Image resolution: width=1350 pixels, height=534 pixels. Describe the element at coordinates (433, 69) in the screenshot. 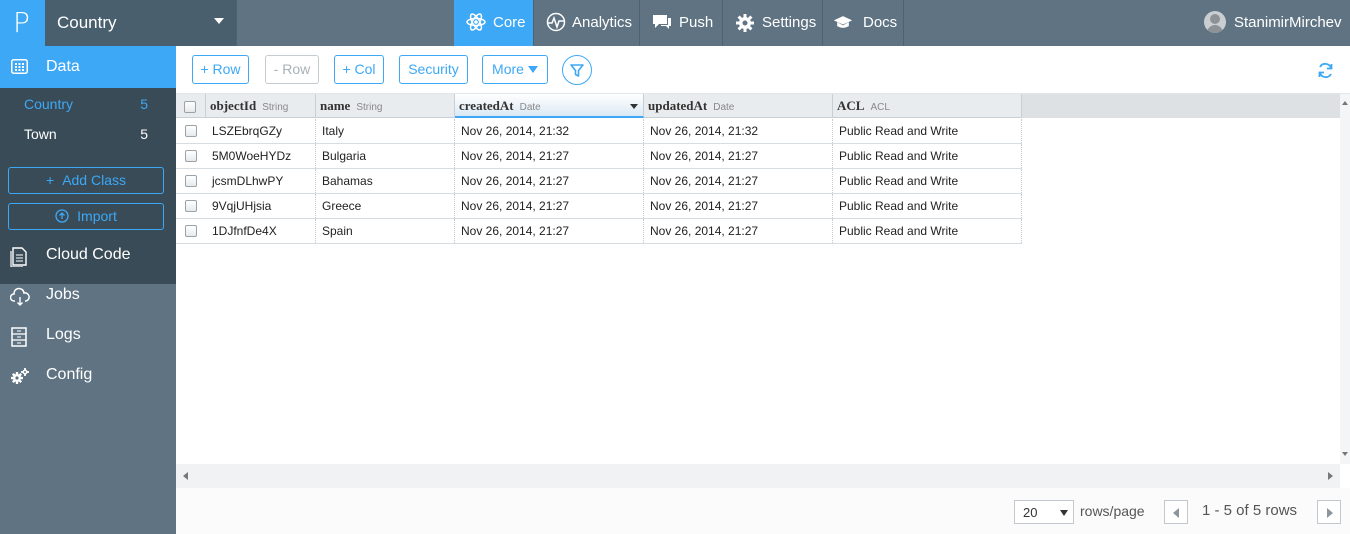

I see `security-button: Security` at that location.